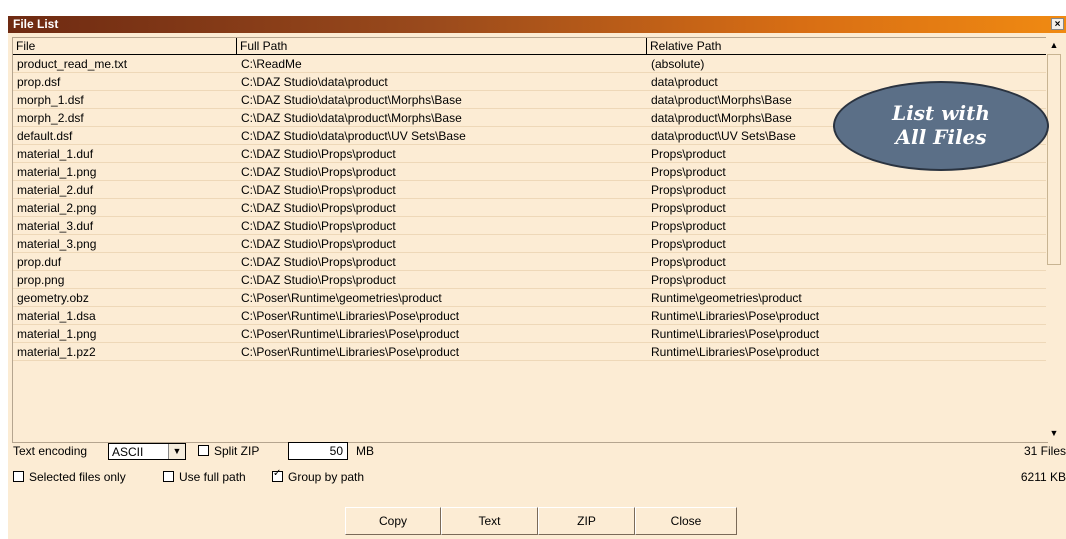  What do you see at coordinates (45, 136) in the screenshot?
I see `cell-file: default.dsf` at bounding box center [45, 136].